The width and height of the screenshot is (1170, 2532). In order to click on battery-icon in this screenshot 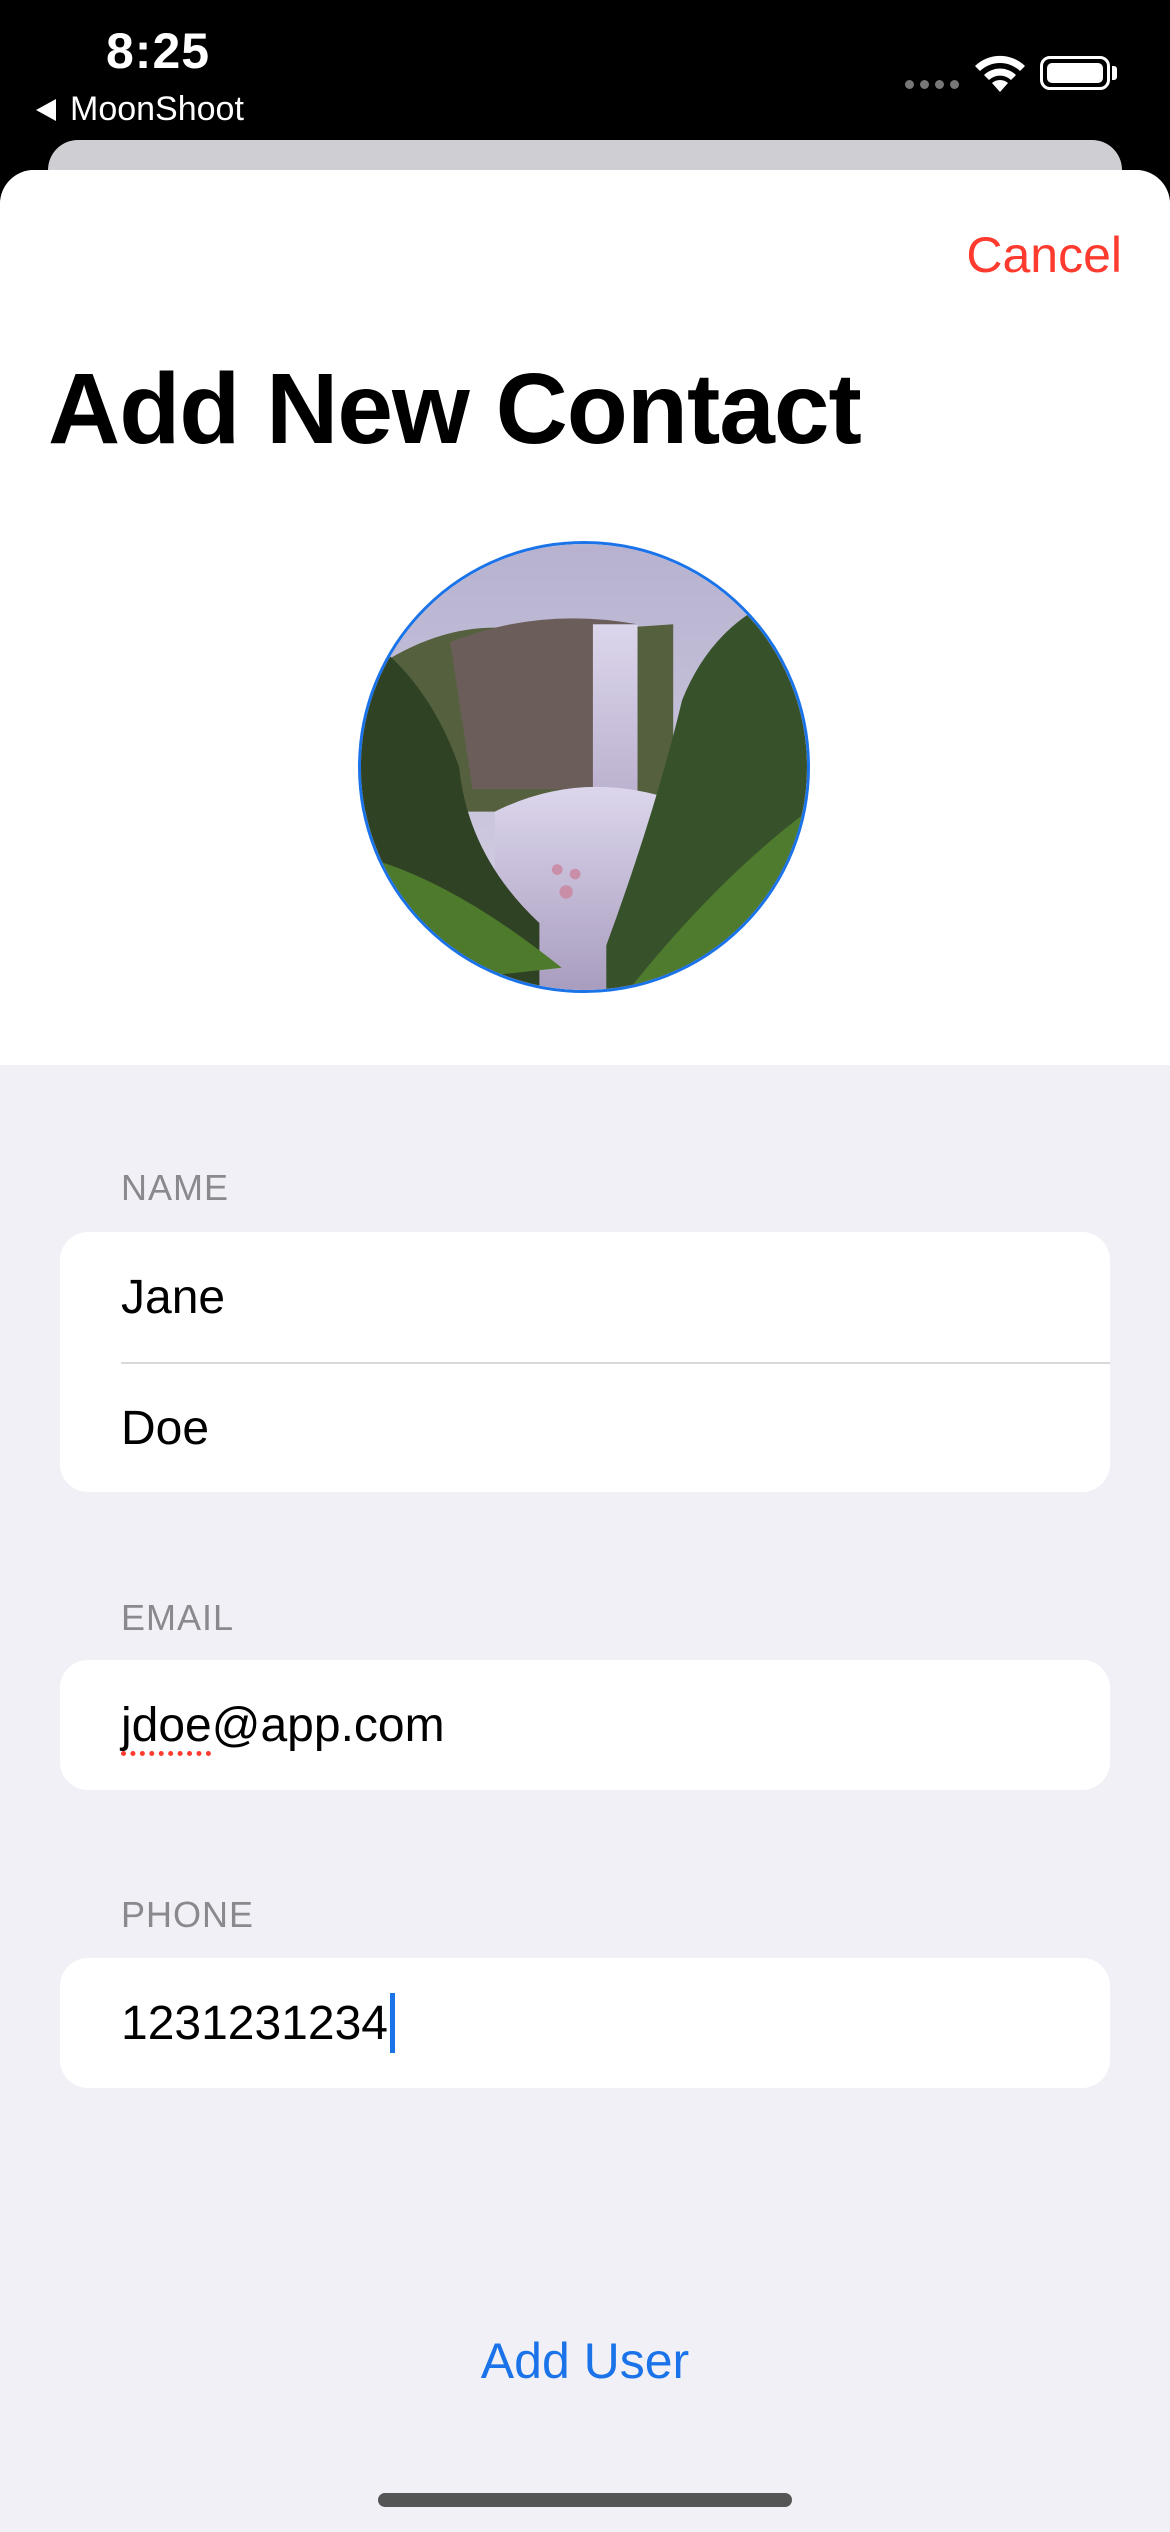, I will do `click(1075, 73)`.